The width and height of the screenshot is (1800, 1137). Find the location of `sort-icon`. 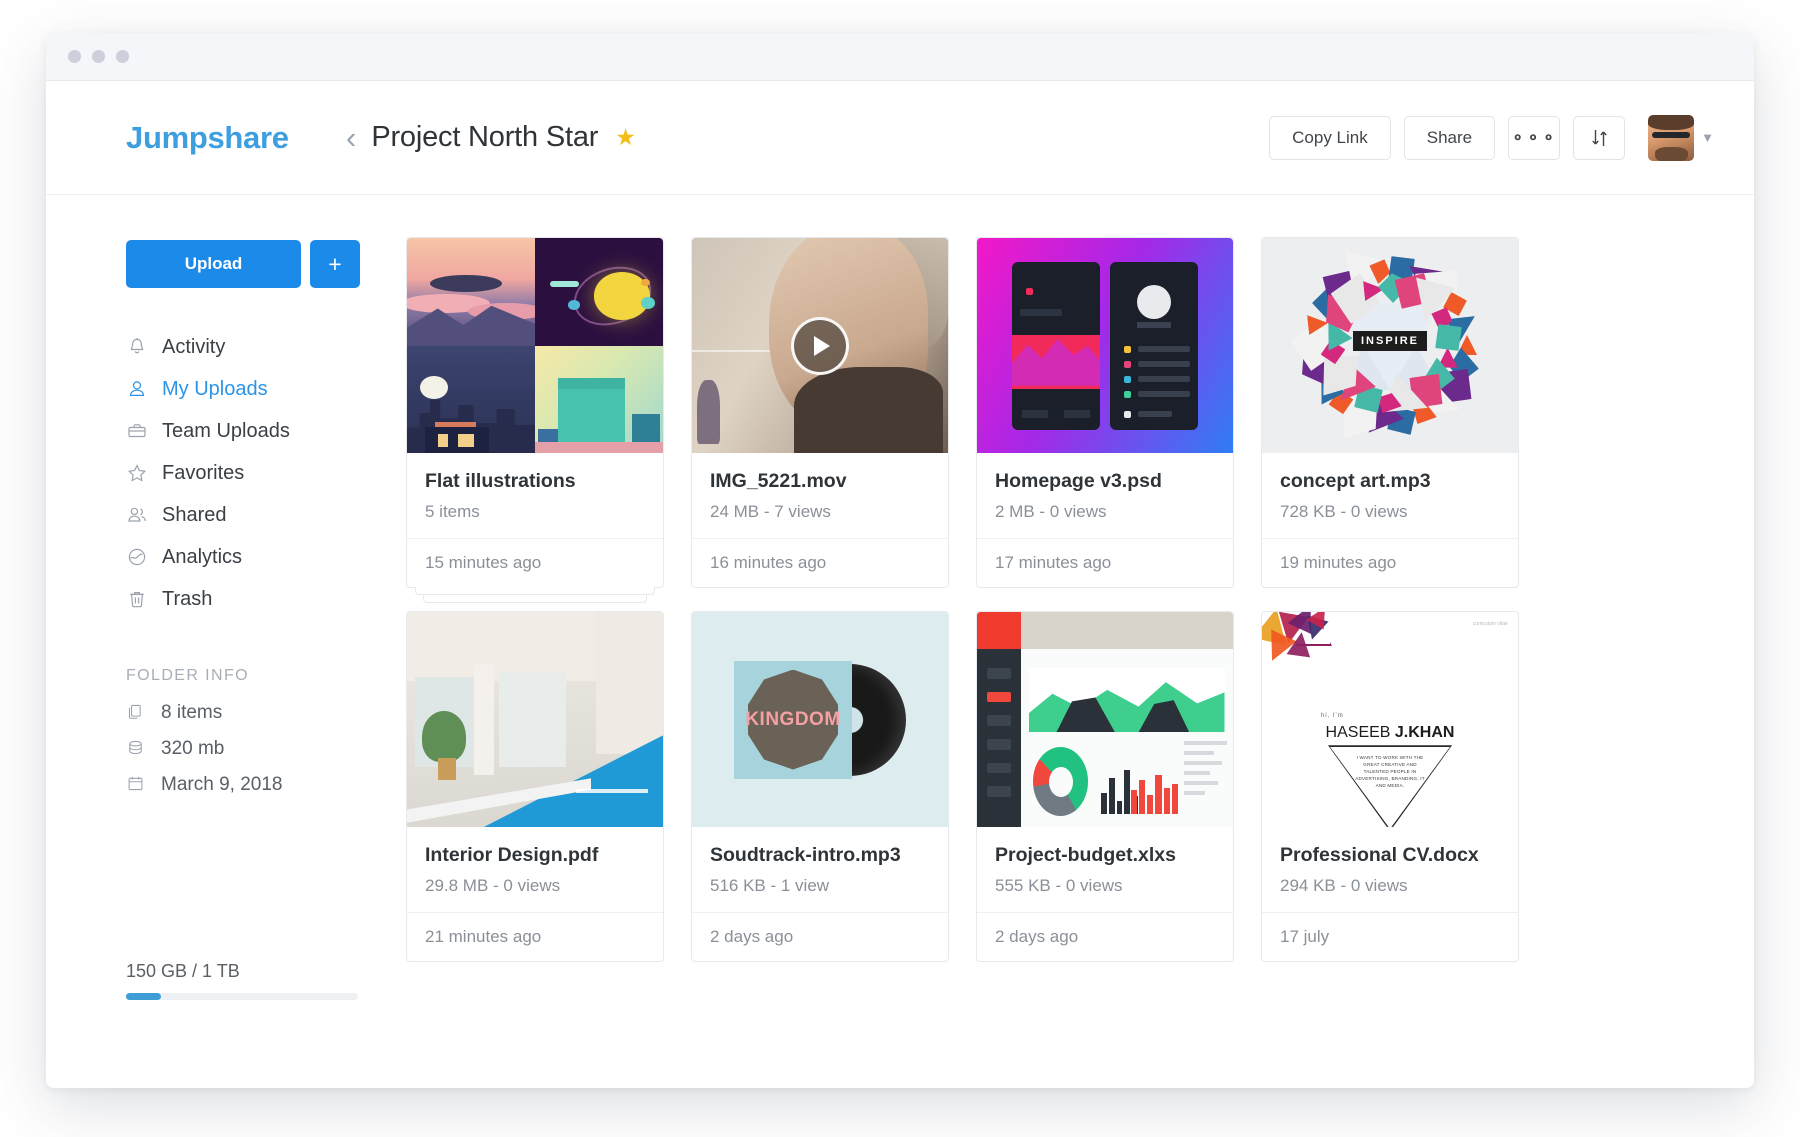

sort-icon is located at coordinates (1599, 137).